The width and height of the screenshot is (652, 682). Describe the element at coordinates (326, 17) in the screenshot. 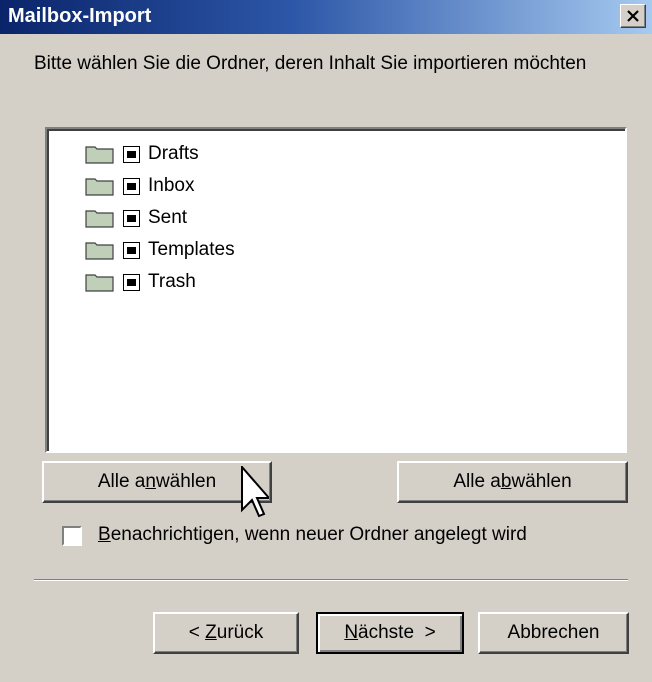

I see `title-bar: Mailbox-Import` at that location.